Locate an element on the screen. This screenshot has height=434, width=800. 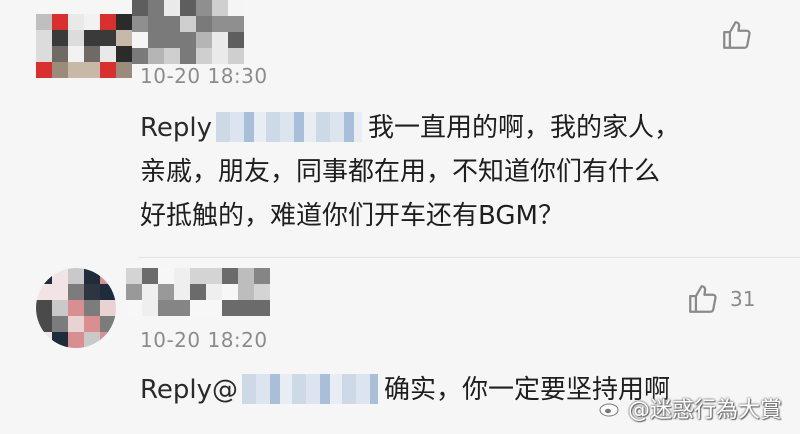
comment-line: 好抵触的，难道你们开车还有BGM？ is located at coordinates (352, 216).